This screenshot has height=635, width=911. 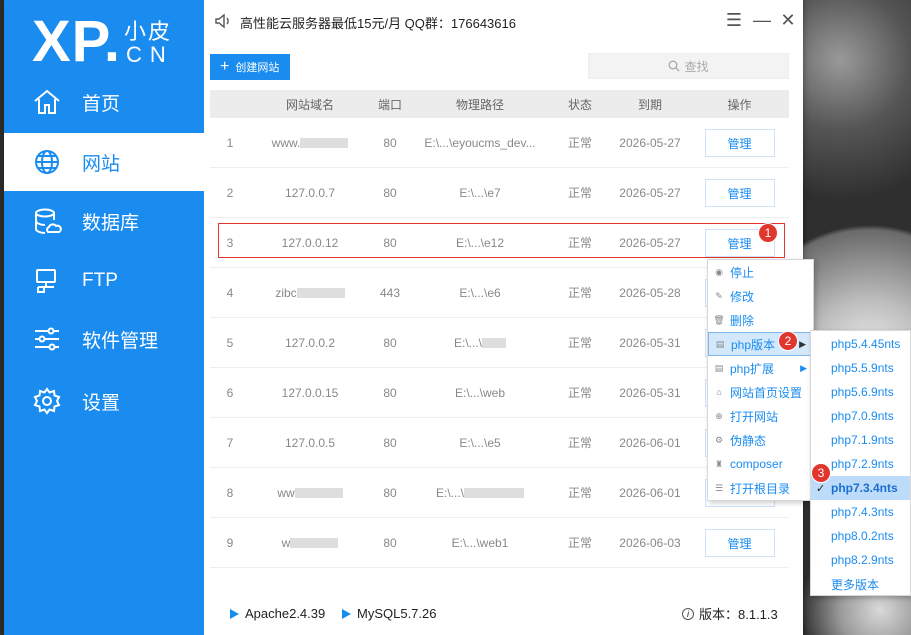 What do you see at coordinates (104, 339) in the screenshot?
I see `sidebar-item-software: 软件管理` at bounding box center [104, 339].